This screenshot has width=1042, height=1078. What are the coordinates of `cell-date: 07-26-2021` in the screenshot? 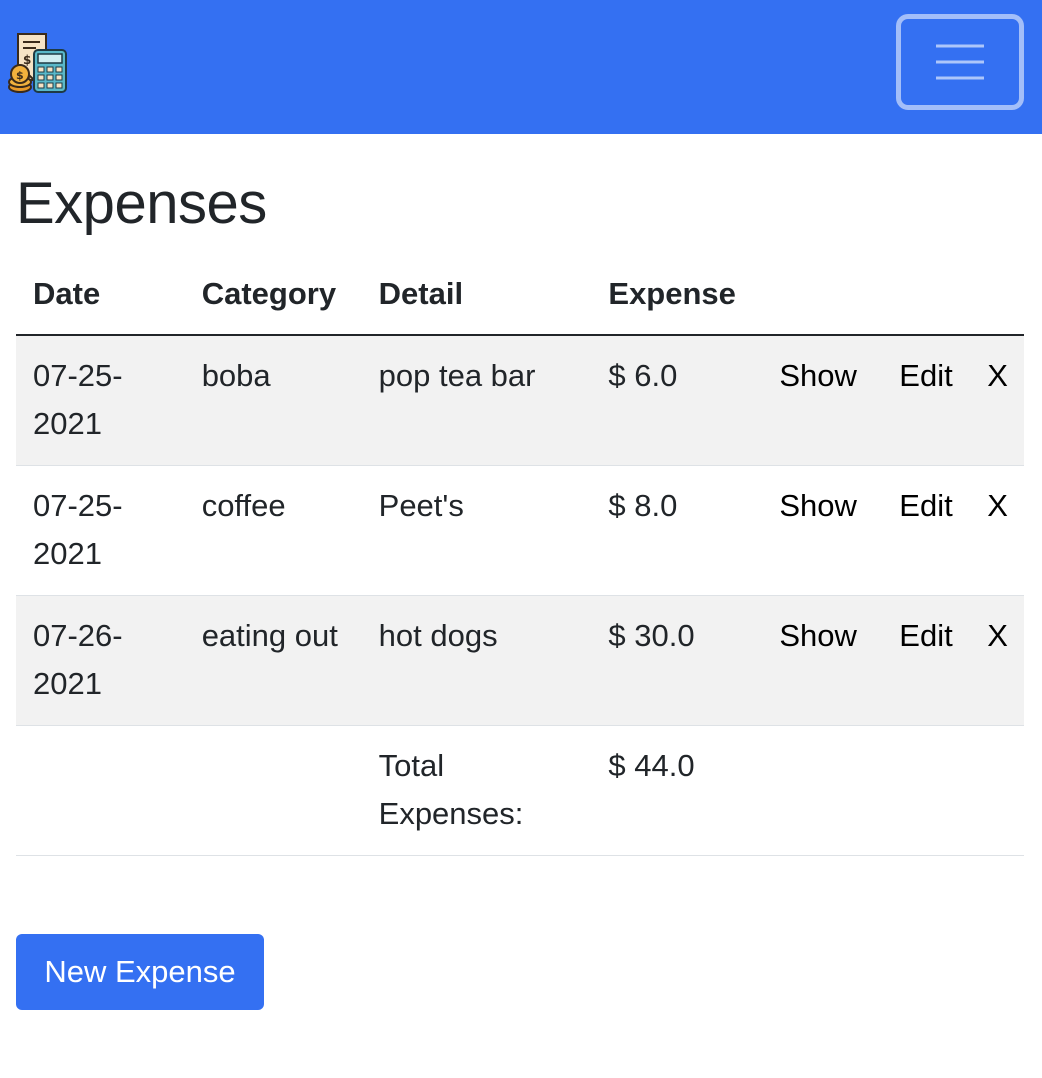 It's located at (100, 660).